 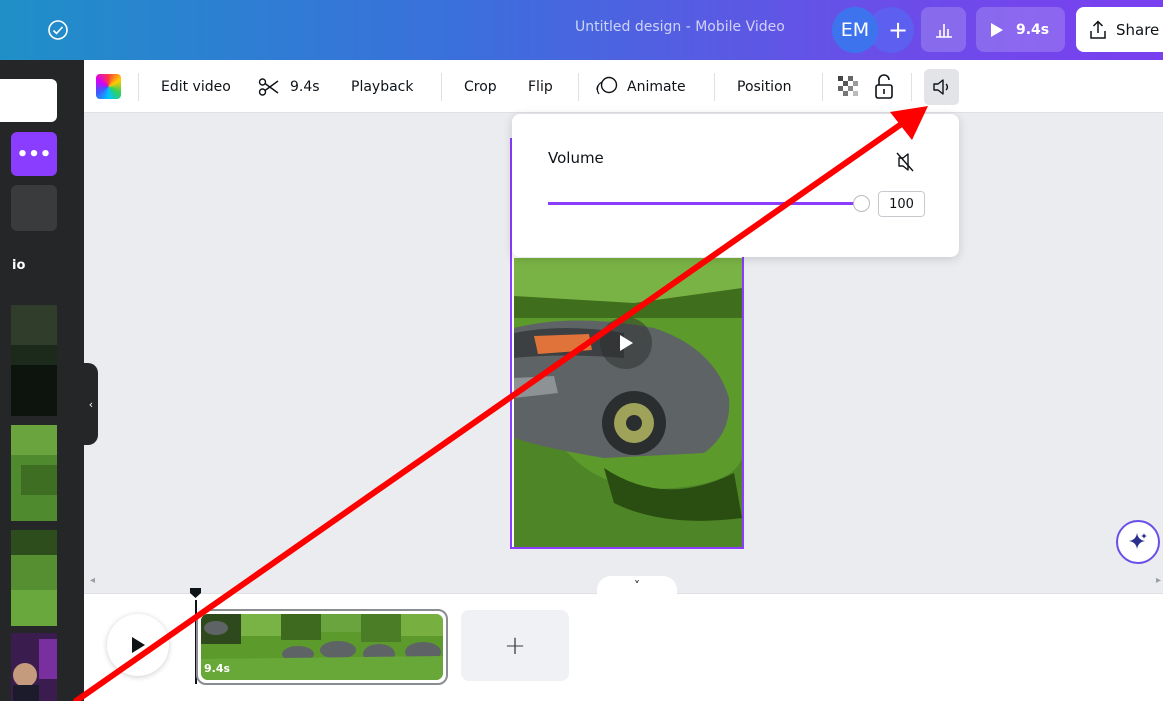 What do you see at coordinates (108, 86) in the screenshot?
I see `color-picker-button` at bounding box center [108, 86].